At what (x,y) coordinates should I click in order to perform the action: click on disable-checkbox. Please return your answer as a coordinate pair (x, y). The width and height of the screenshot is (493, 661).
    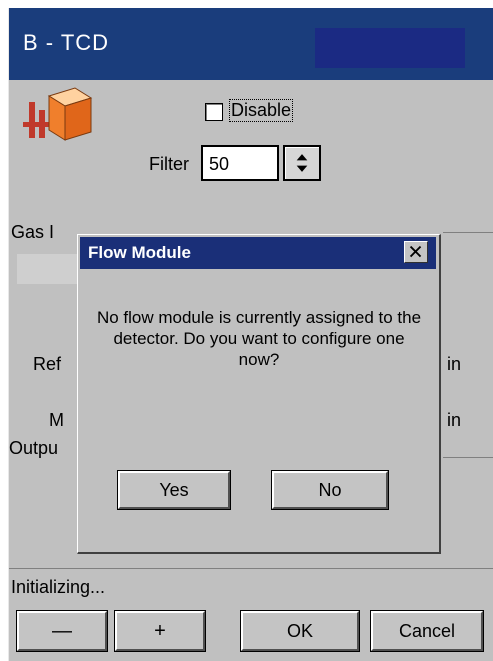
    Looking at the image, I should click on (214, 112).